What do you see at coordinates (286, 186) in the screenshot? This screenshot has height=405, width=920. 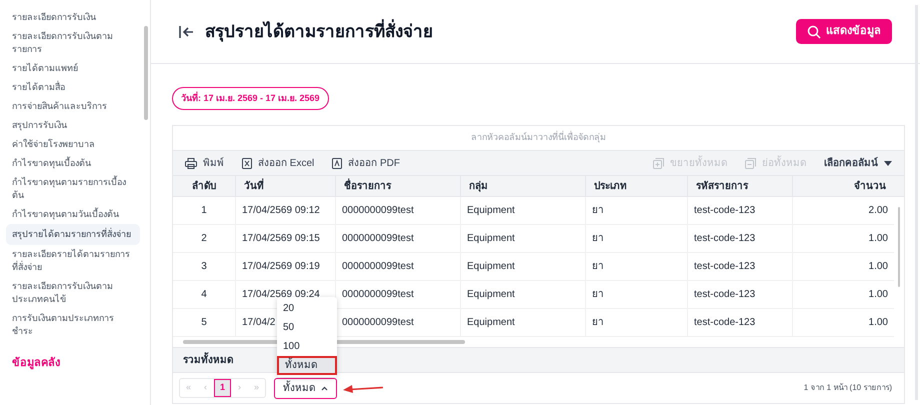 I see `column-header: วันที่` at bounding box center [286, 186].